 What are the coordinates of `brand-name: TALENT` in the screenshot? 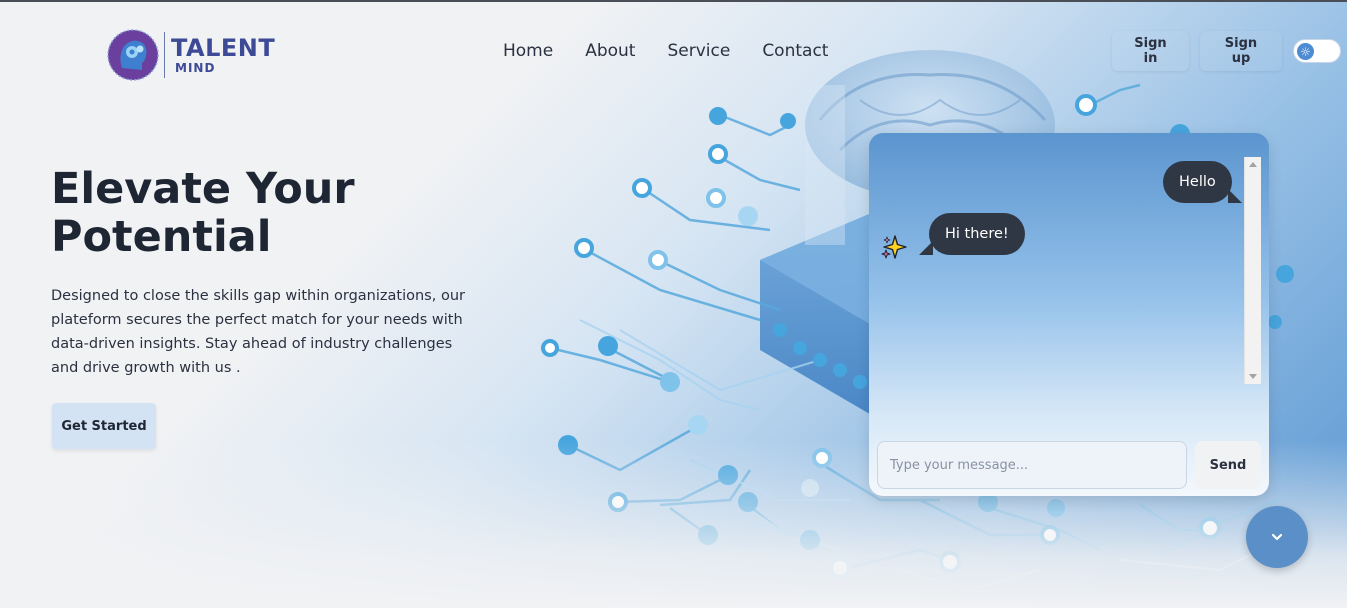 It's located at (223, 48).